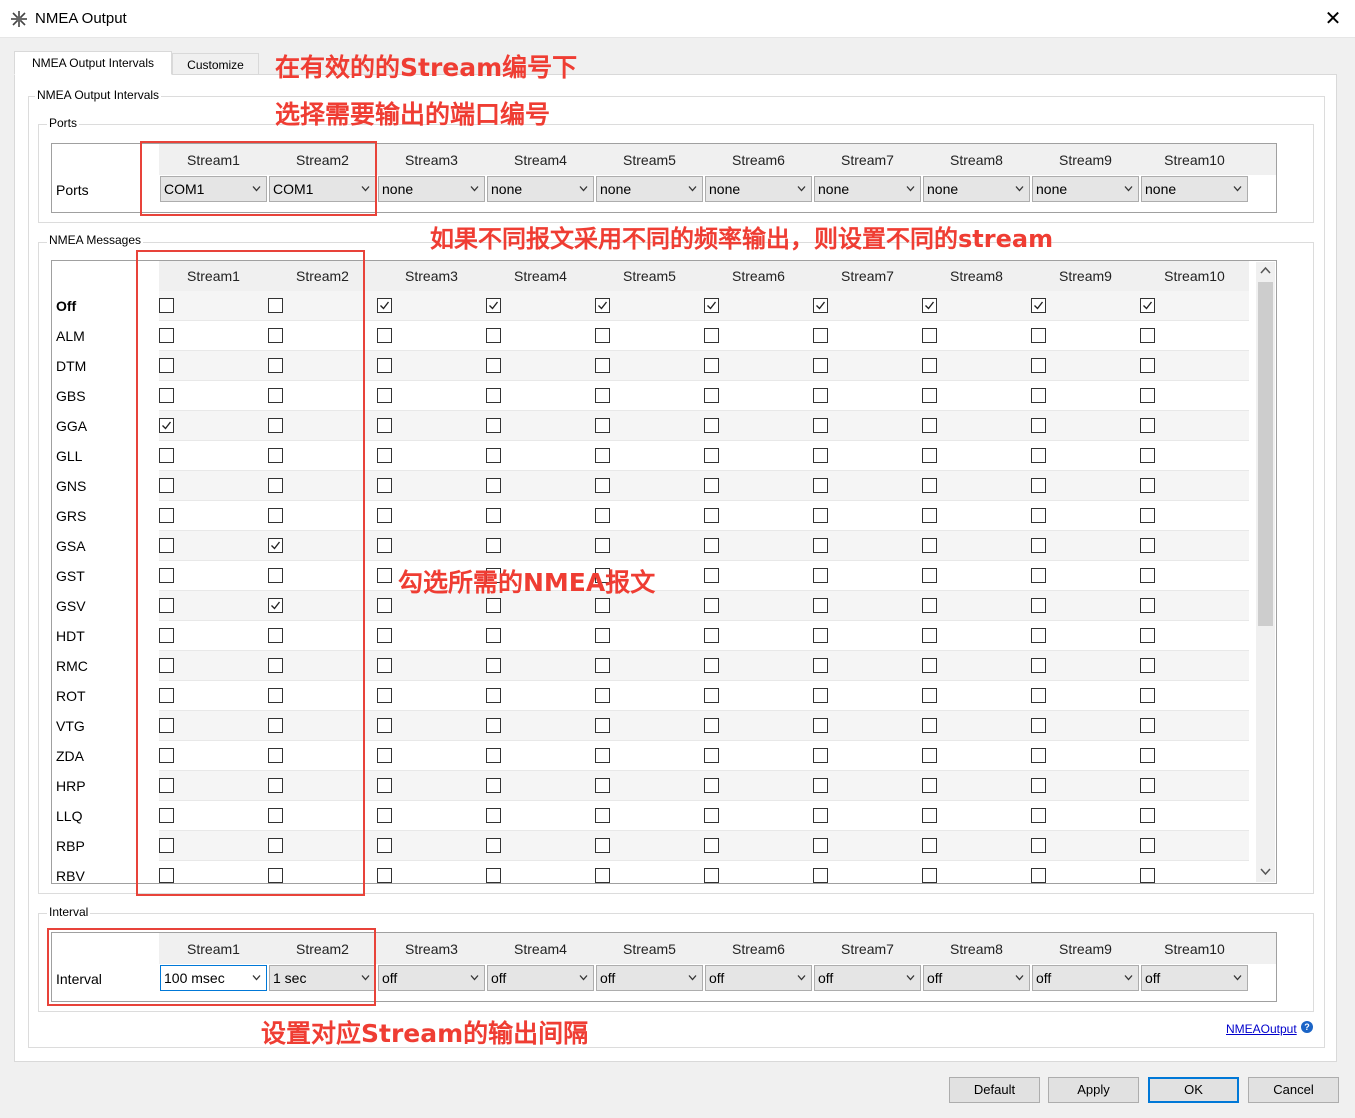 This screenshot has width=1355, height=1118. What do you see at coordinates (493, 755) in the screenshot?
I see `checkbox-zda-stream4` at bounding box center [493, 755].